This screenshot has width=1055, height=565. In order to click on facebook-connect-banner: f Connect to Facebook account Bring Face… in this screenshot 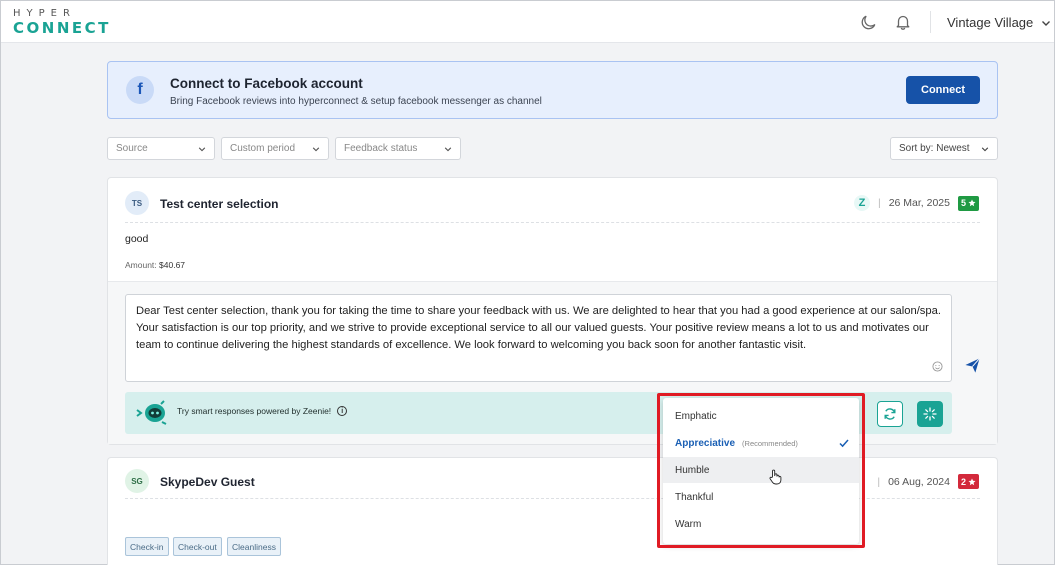, I will do `click(552, 90)`.